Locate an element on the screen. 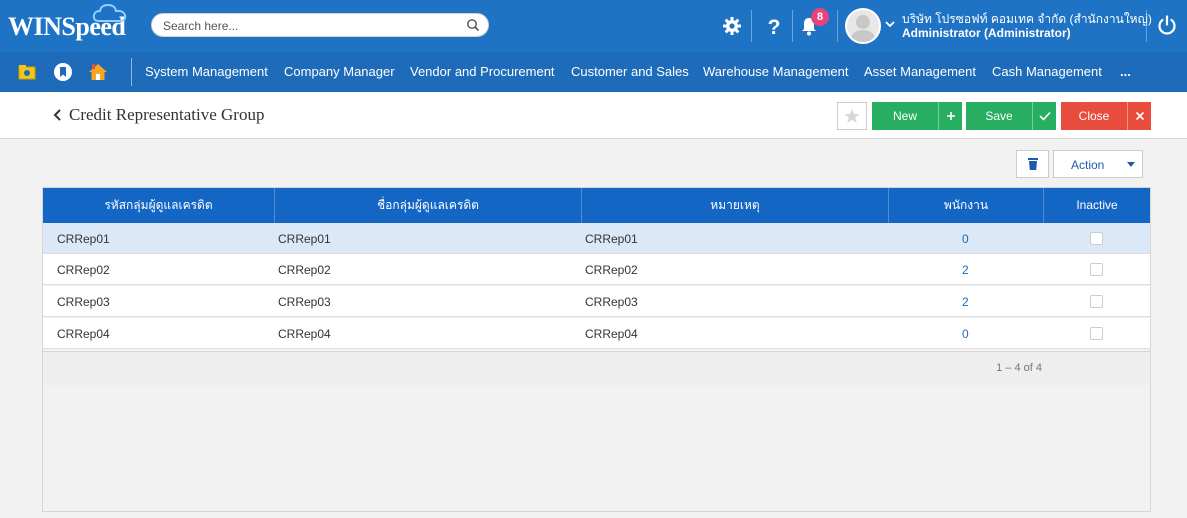 The image size is (1187, 518). column-header-remark: หมายเหตุ is located at coordinates (735, 205).